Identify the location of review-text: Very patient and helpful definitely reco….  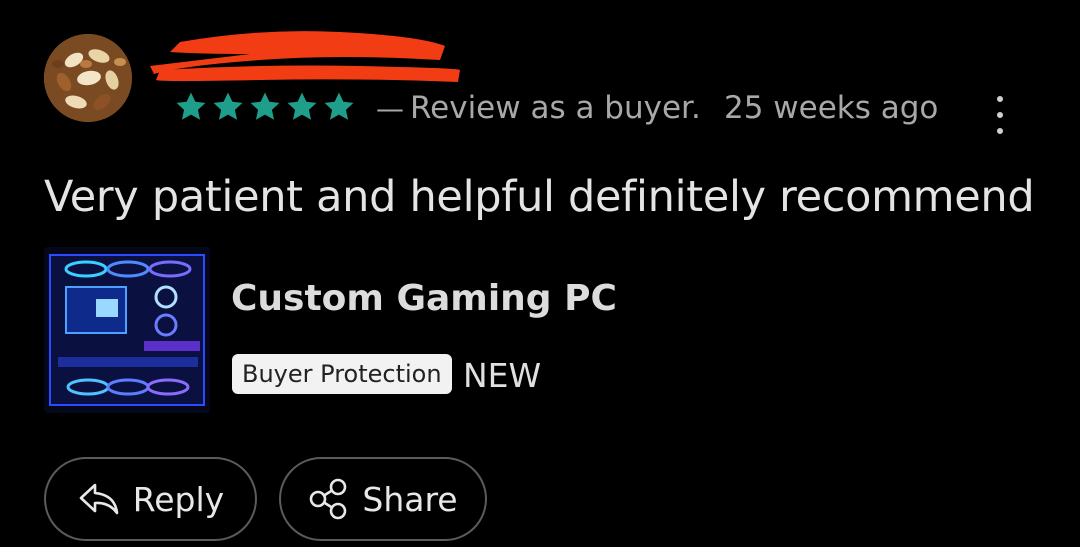
(539, 197).